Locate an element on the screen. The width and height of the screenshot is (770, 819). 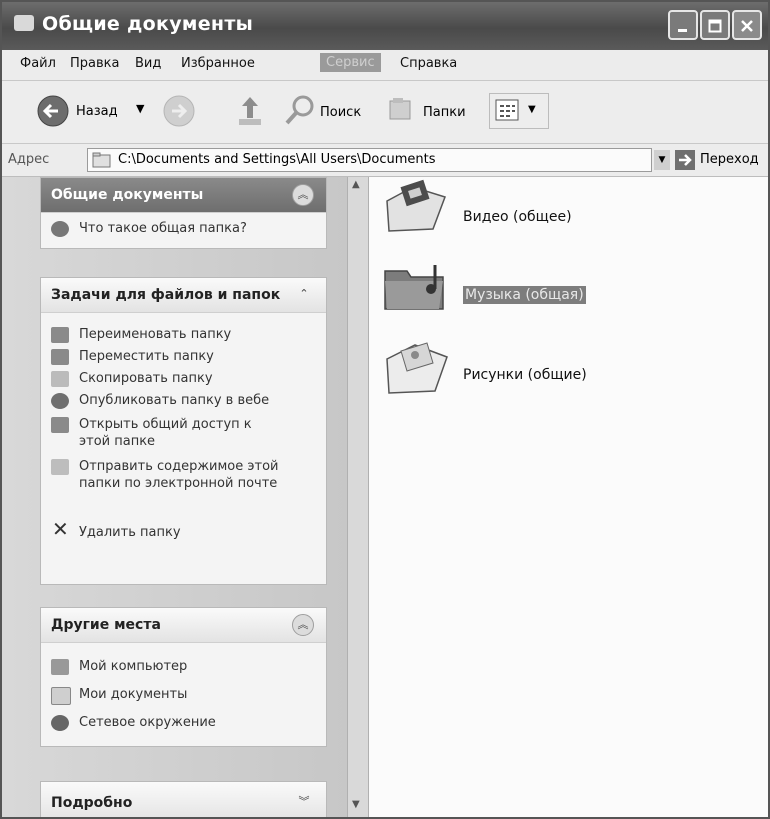
panel-details: Подробно ︾ is located at coordinates (183, 799).